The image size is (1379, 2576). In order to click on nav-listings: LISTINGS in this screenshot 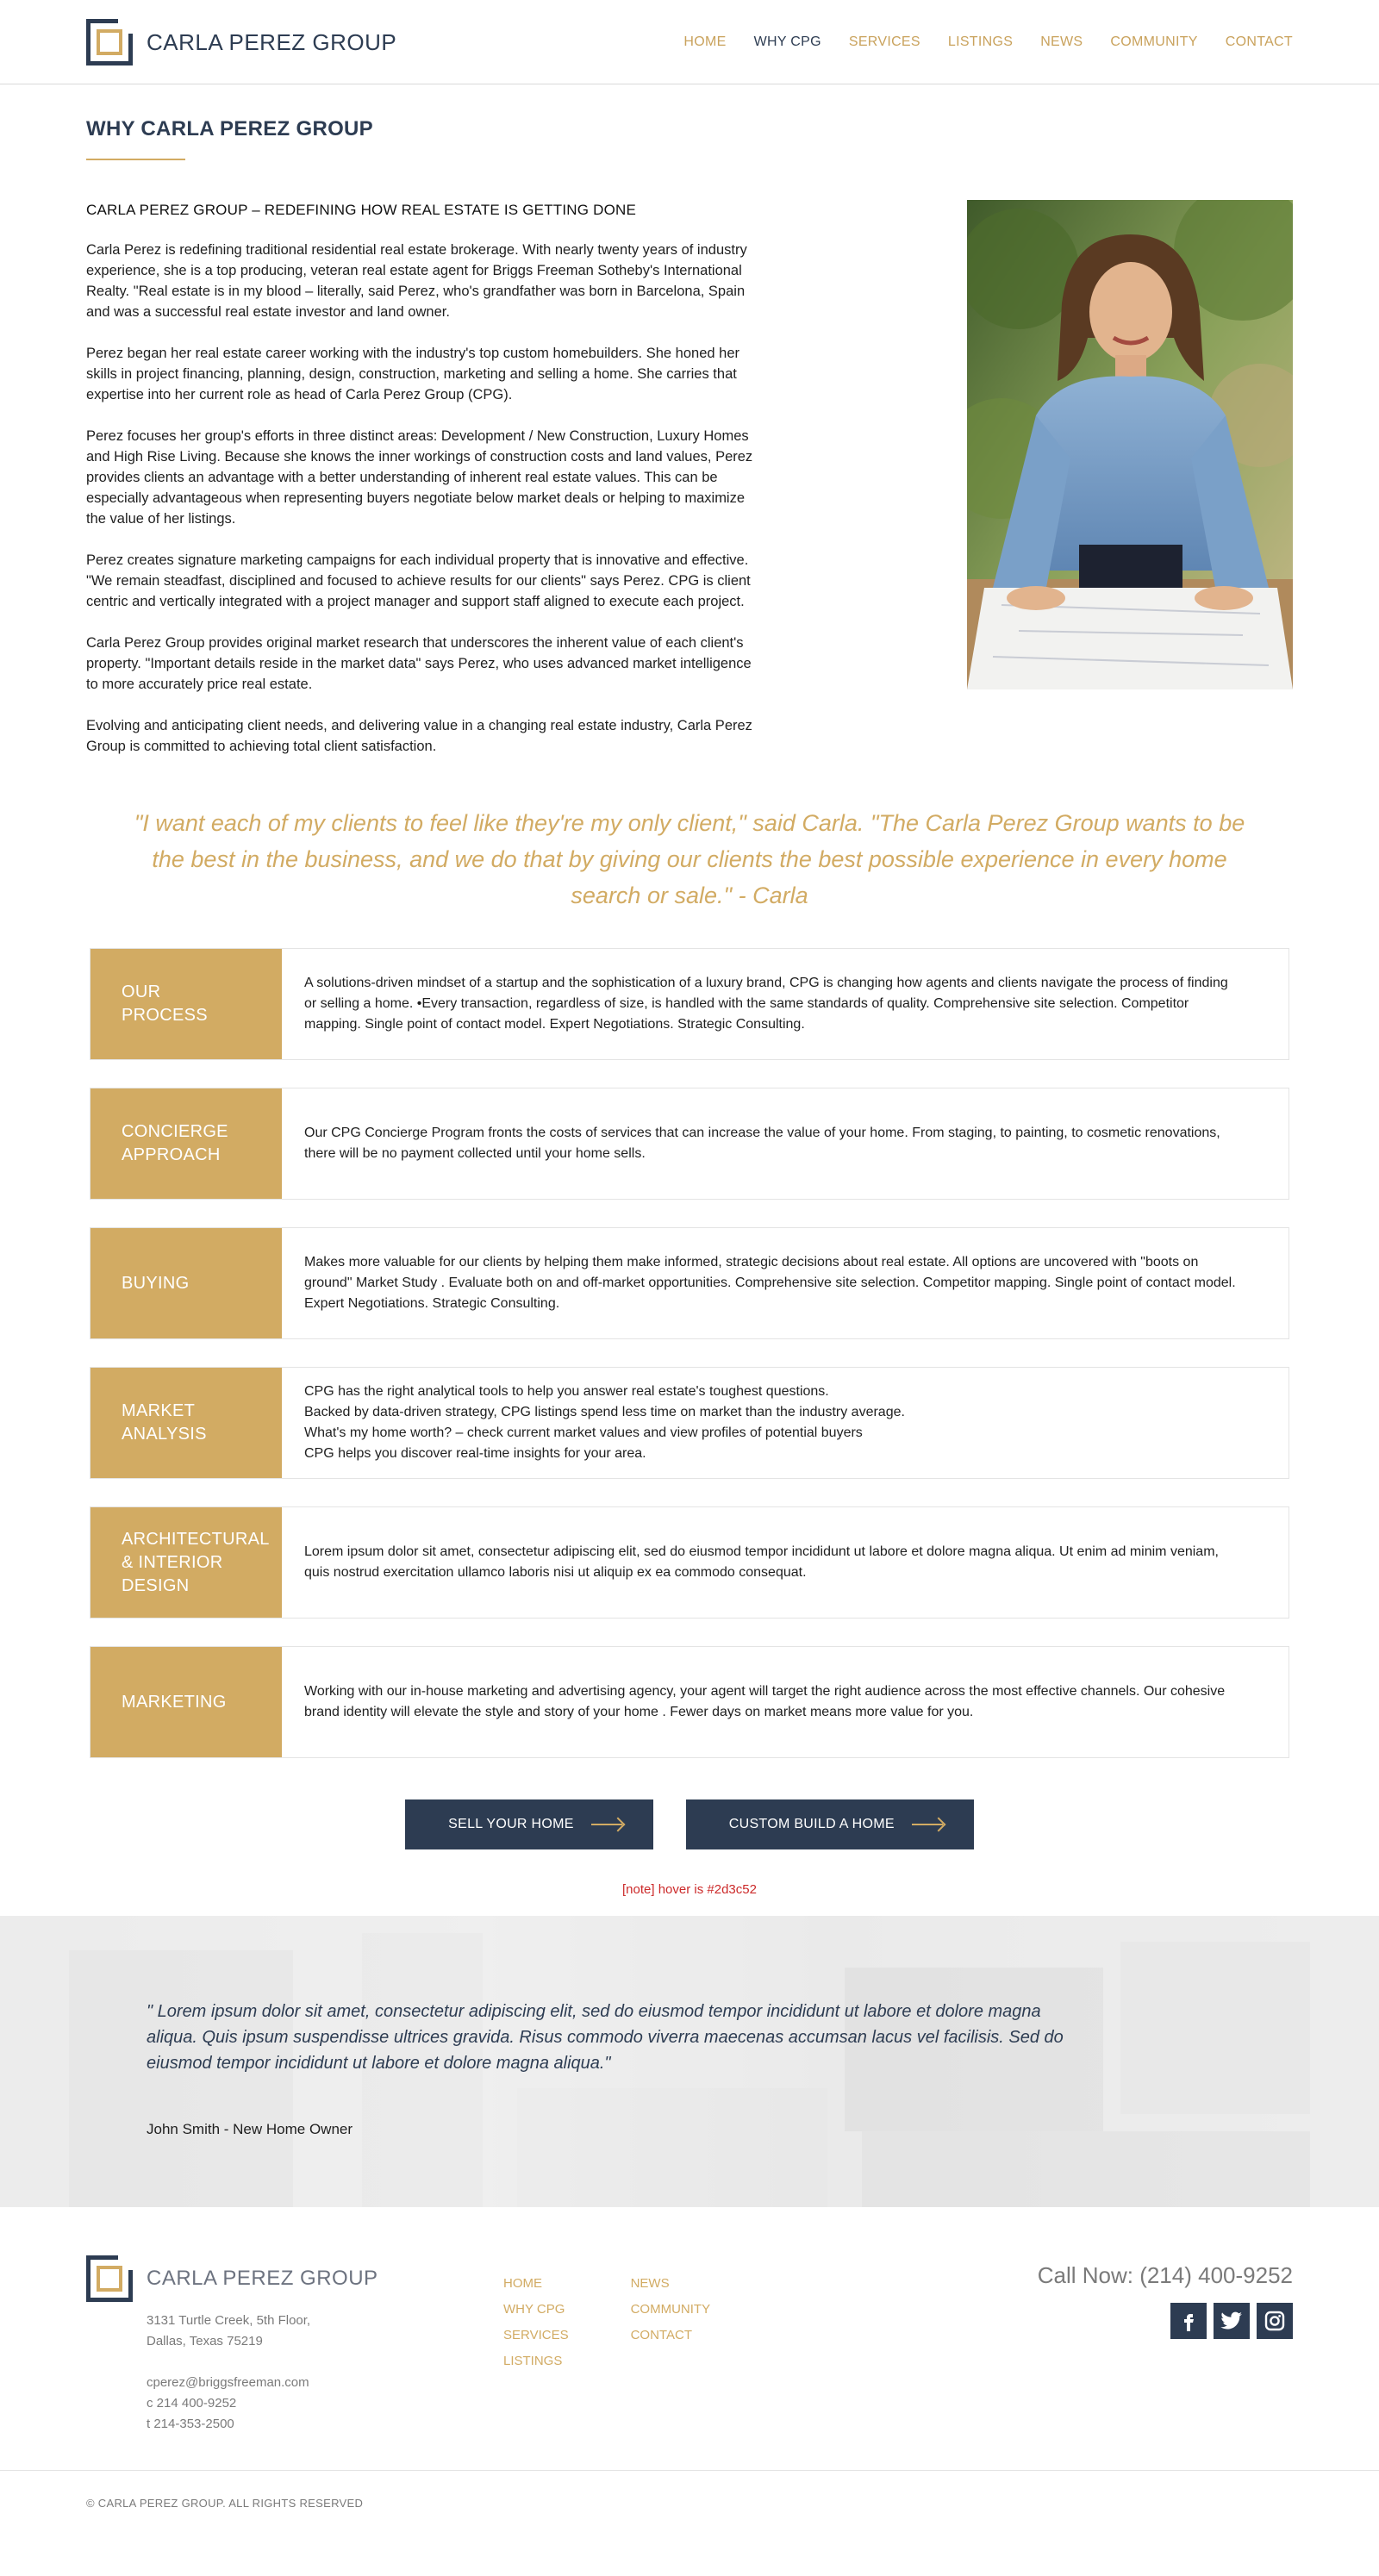, I will do `click(980, 42)`.